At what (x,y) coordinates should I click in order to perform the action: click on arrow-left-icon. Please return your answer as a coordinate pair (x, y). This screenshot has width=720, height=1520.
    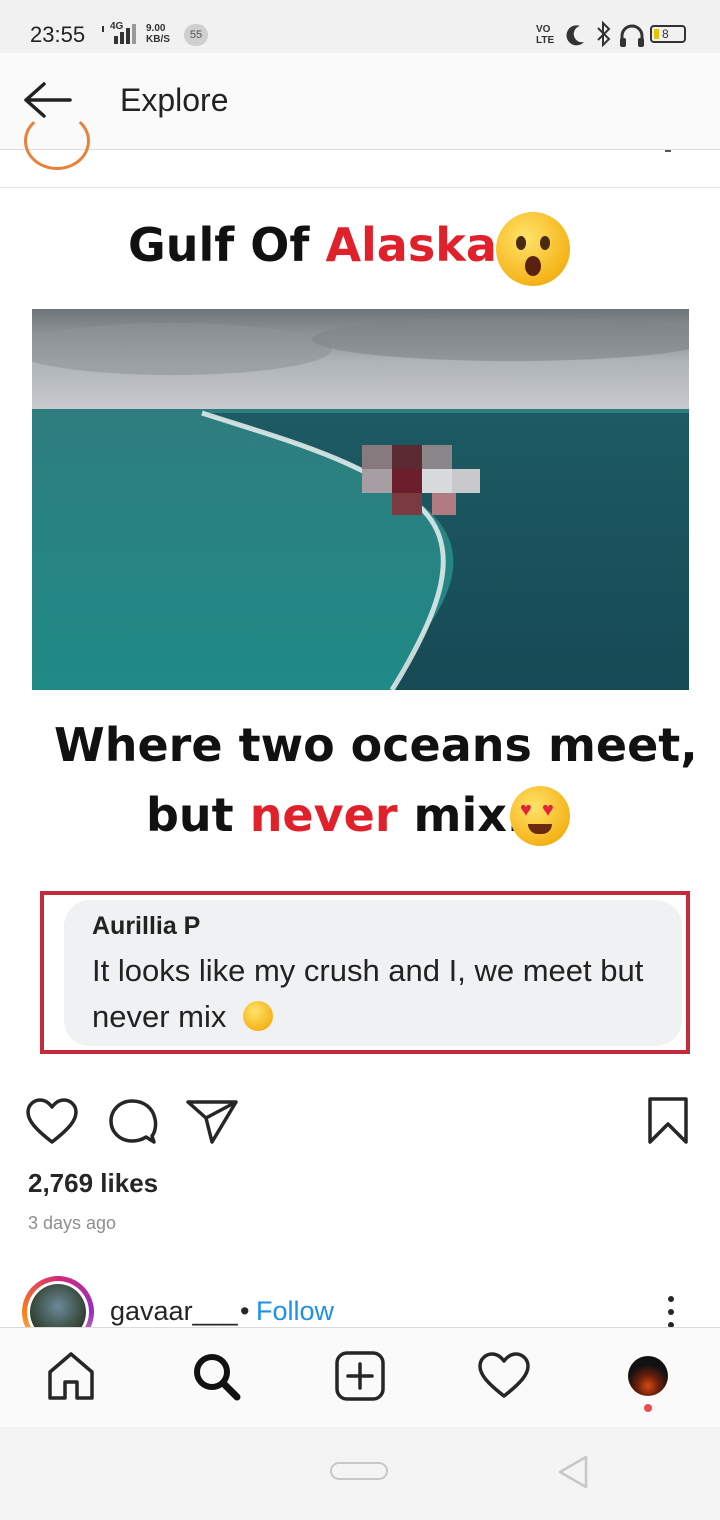
    Looking at the image, I should click on (48, 100).